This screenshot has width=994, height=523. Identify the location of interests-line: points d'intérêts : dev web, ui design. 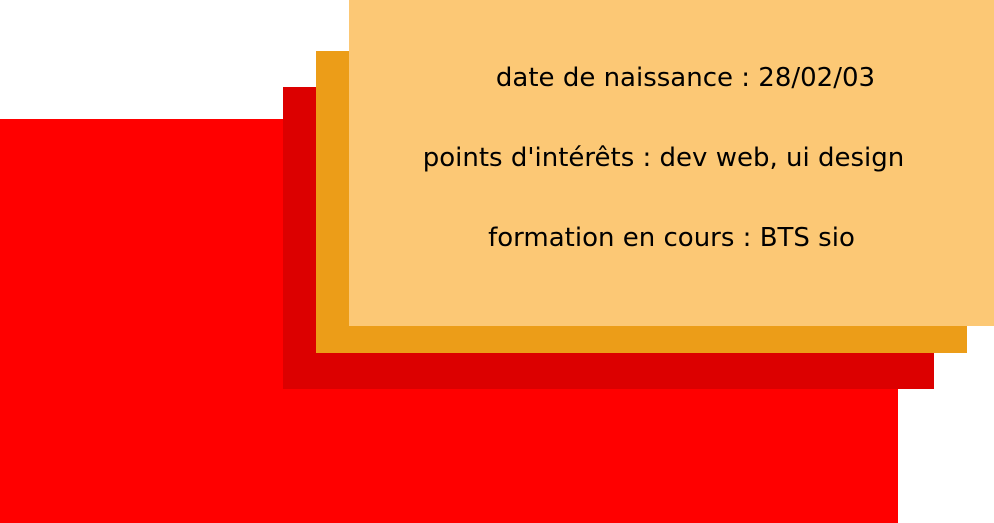
(663, 158).